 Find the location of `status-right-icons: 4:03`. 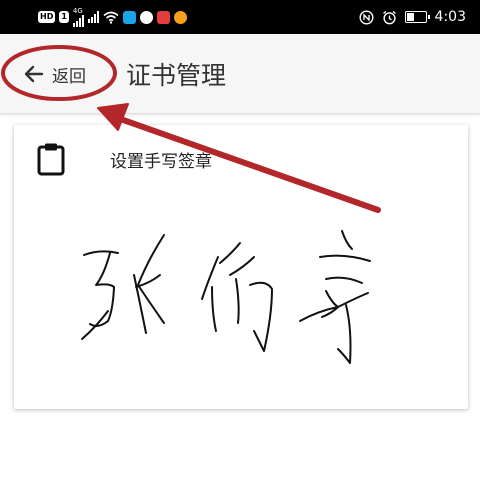

status-right-icons: 4:03 is located at coordinates (412, 17).